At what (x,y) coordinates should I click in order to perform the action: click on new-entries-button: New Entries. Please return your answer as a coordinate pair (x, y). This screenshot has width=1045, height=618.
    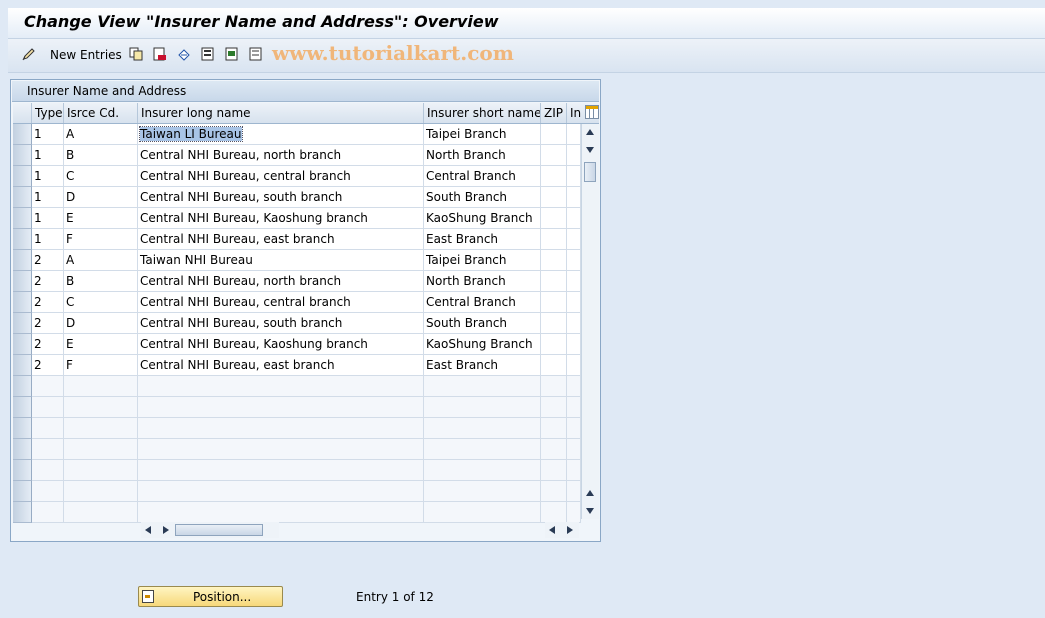
    Looking at the image, I should click on (86, 55).